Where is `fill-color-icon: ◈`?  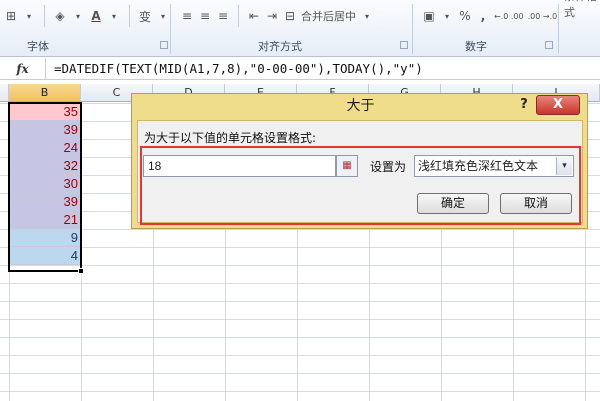
fill-color-icon: ◈ is located at coordinates (60, 16).